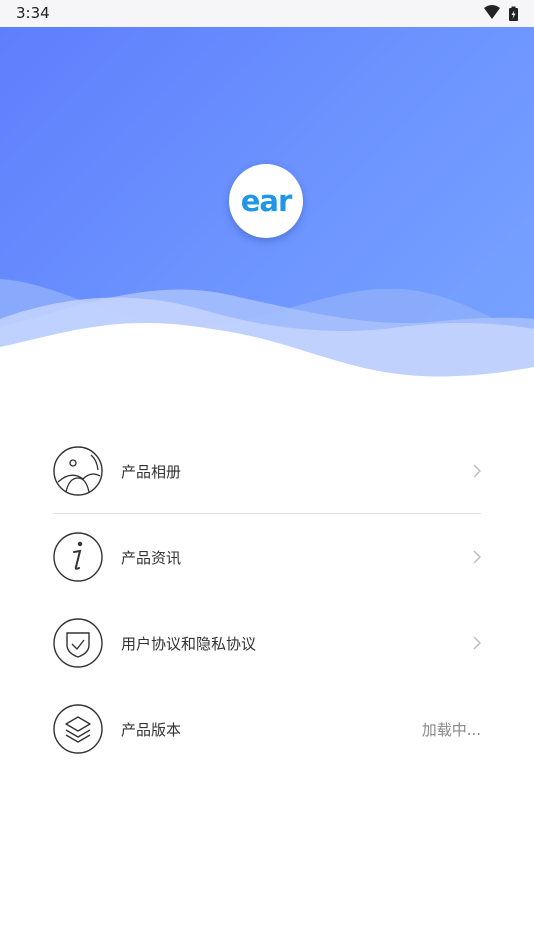 This screenshot has height=950, width=534. I want to click on logo-text: ear, so click(266, 201).